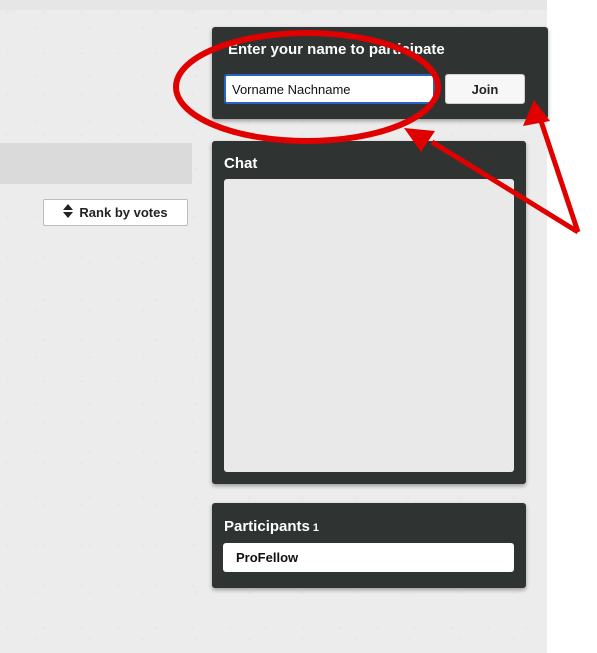  What do you see at coordinates (380, 73) in the screenshot?
I see `join-panel: Enter your name to participate Join` at bounding box center [380, 73].